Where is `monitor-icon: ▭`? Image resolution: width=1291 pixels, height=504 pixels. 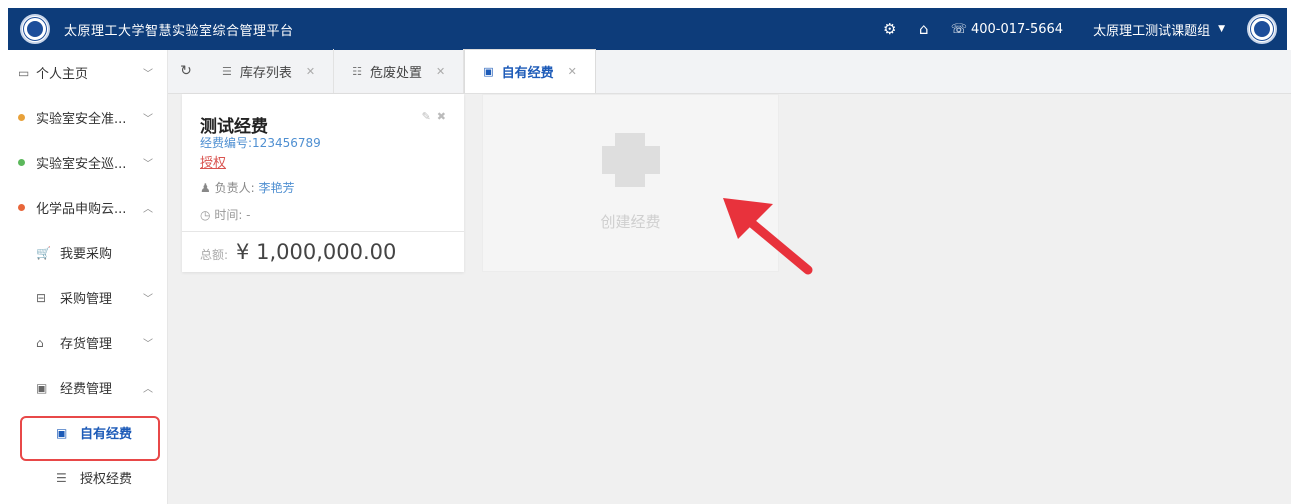 monitor-icon: ▭ is located at coordinates (24, 72).